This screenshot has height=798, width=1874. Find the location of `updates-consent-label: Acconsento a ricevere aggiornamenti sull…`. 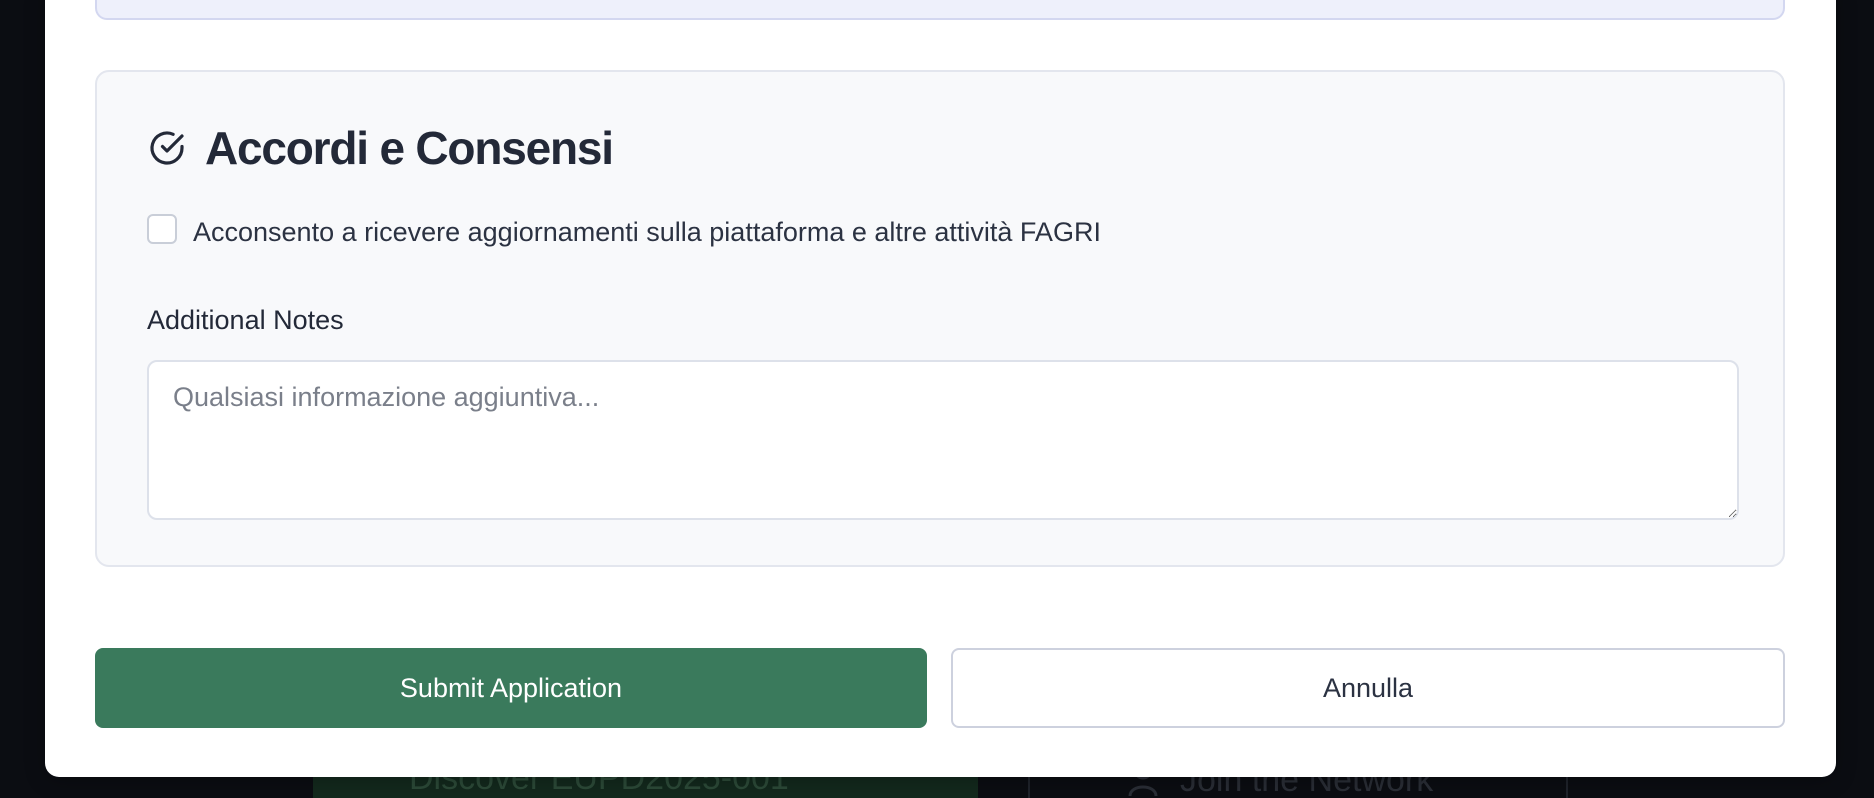

updates-consent-label: Acconsento a ricevere aggiornamenti sull… is located at coordinates (647, 232).